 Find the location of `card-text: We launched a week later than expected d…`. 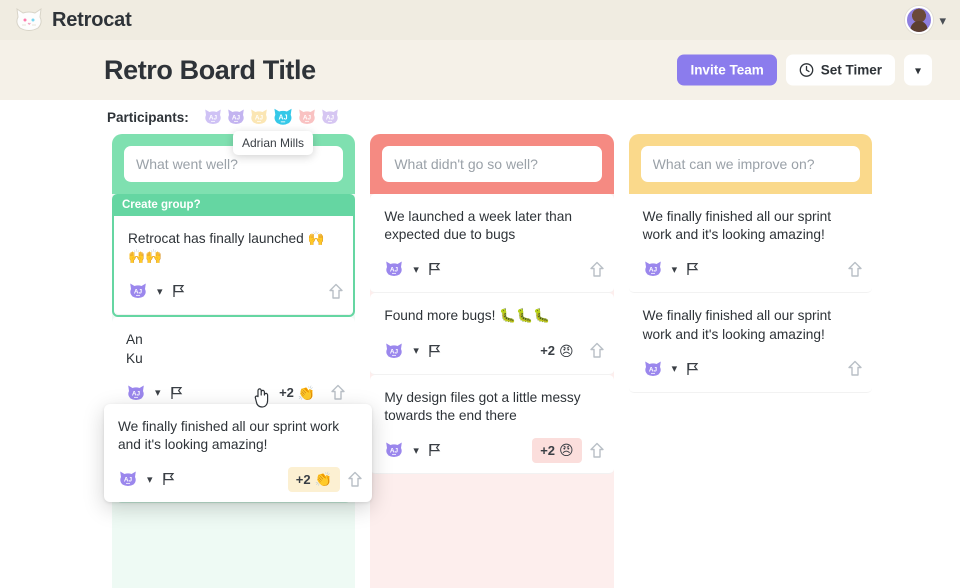

card-text: We launched a week later than expected d… is located at coordinates (478, 226).